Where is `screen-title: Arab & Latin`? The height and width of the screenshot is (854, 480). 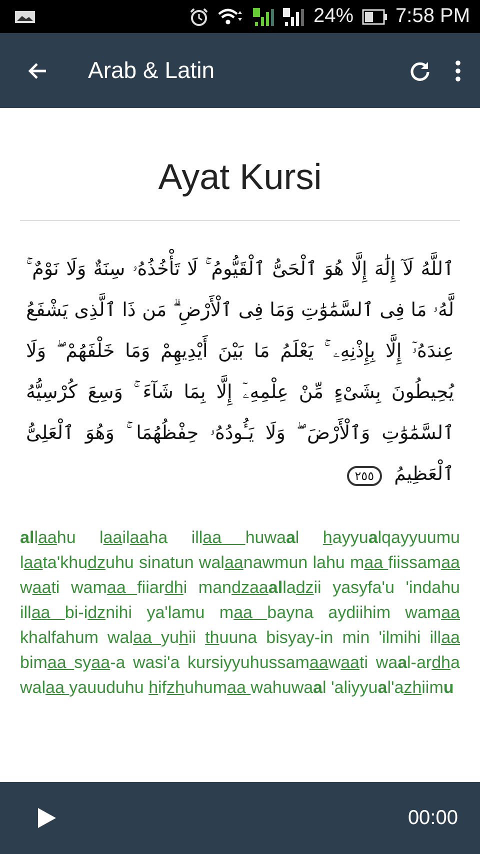 screen-title: Arab & Latin is located at coordinates (151, 70).